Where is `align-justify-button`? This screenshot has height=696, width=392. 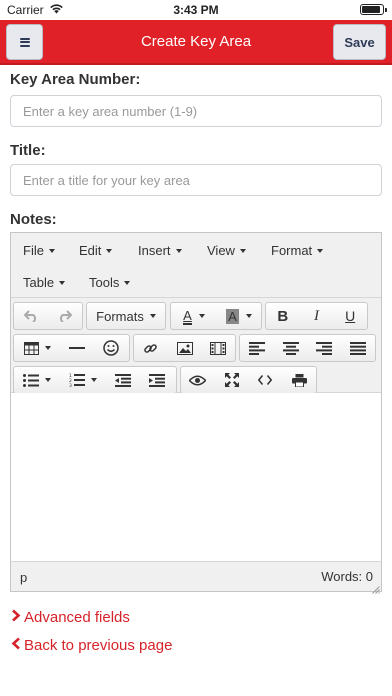
align-justify-button is located at coordinates (358, 348).